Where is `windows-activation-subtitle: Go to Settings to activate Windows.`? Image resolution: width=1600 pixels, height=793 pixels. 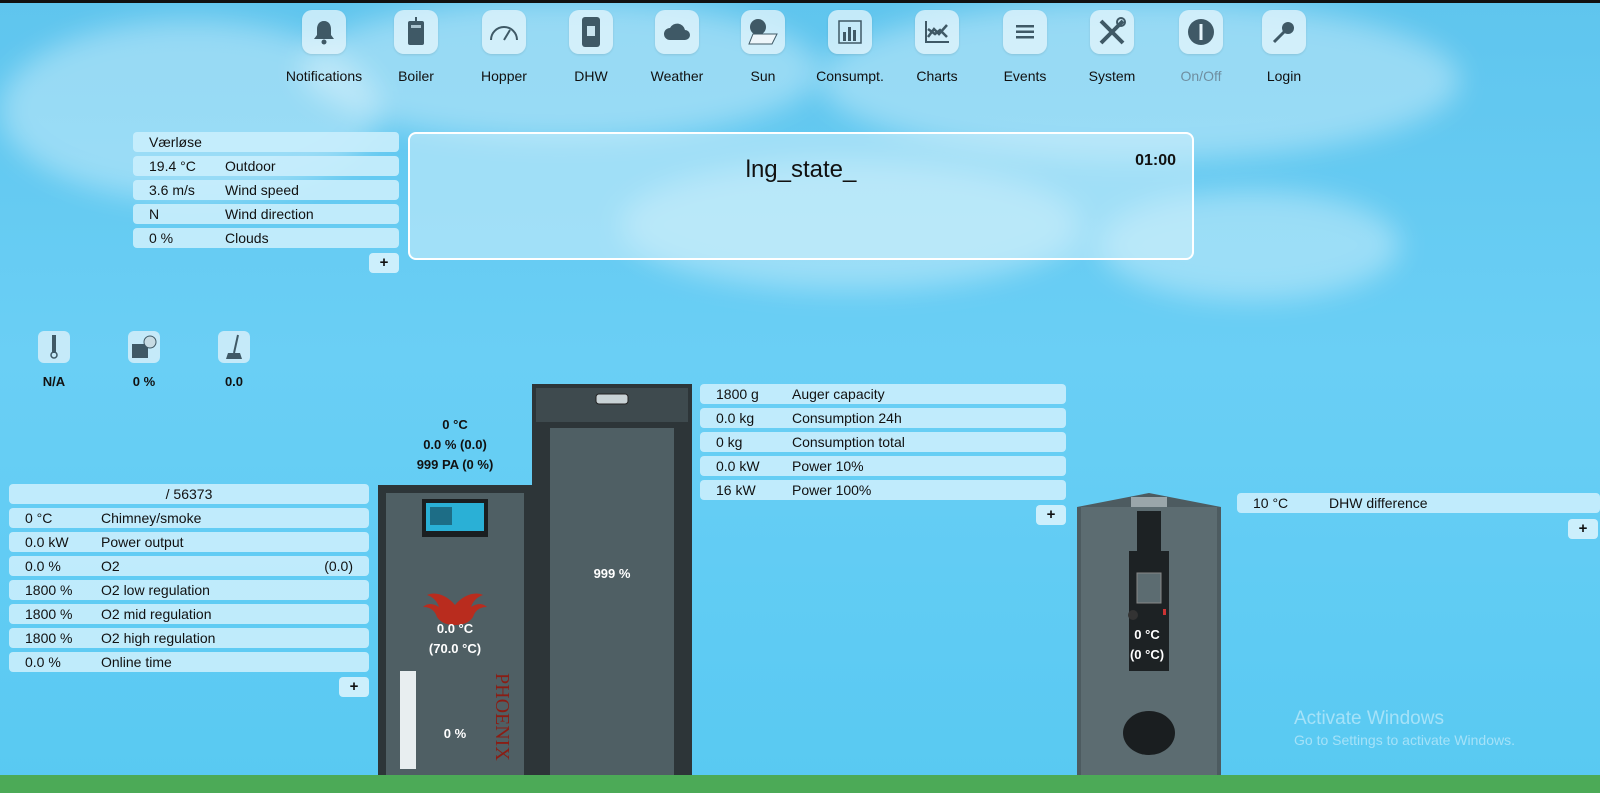
windows-activation-subtitle: Go to Settings to activate Windows. is located at coordinates (1404, 740).